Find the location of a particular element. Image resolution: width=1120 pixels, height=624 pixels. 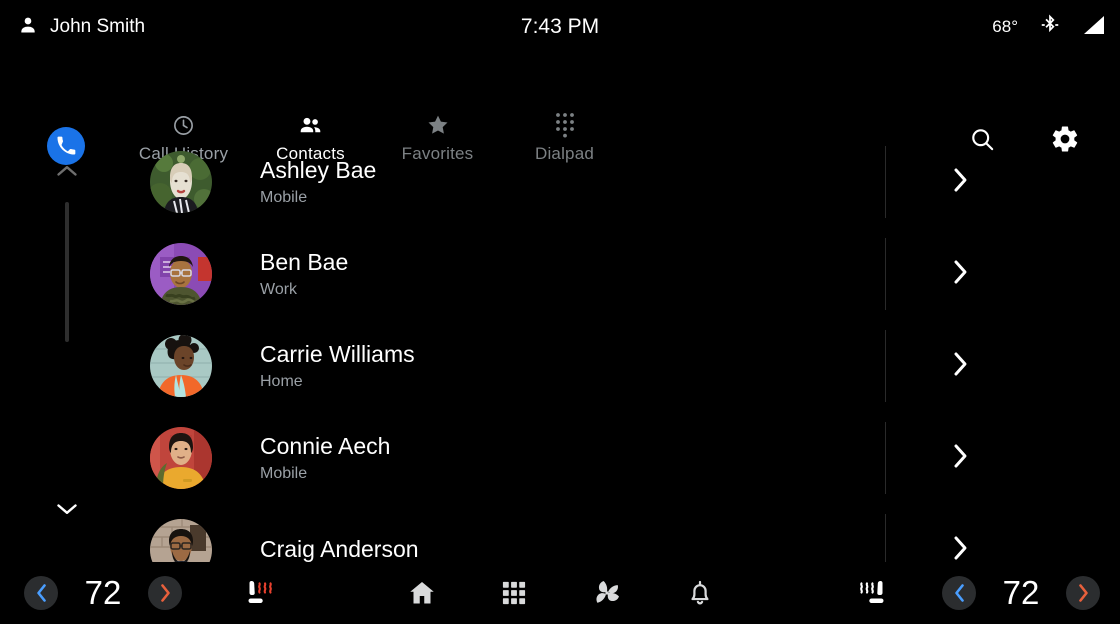

contact-name: Carrie Williams is located at coordinates (337, 353).